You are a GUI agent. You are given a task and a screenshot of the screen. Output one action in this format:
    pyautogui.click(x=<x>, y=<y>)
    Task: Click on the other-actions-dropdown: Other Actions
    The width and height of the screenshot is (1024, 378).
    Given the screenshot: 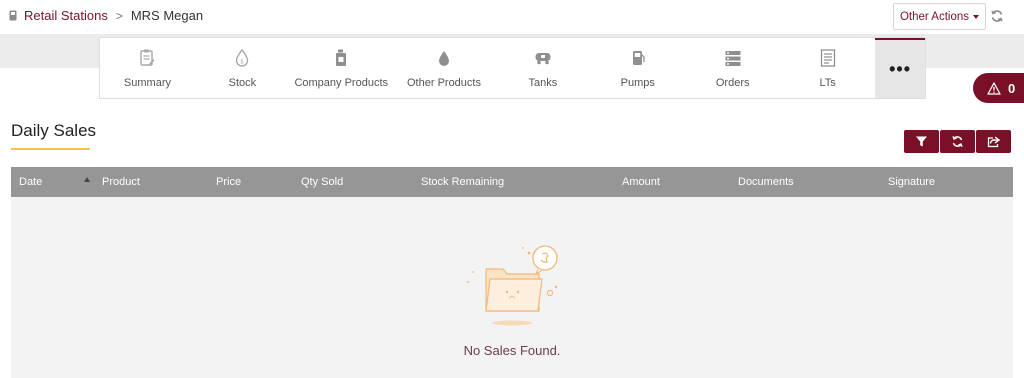 What is the action you would take?
    pyautogui.click(x=939, y=16)
    